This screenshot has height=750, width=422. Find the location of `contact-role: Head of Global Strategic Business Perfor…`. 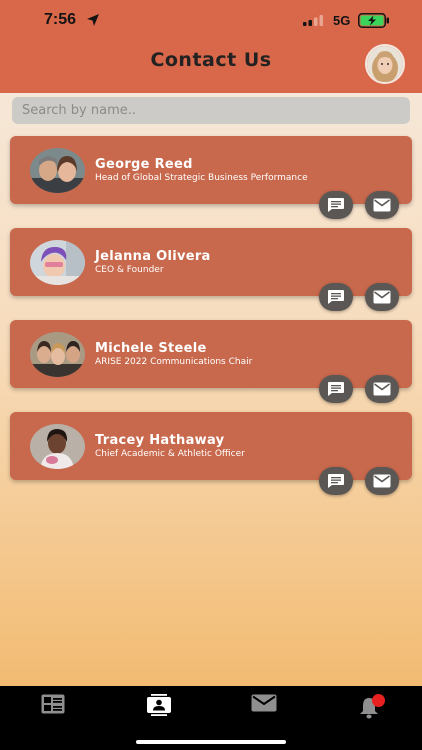

contact-role: Head of Global Strategic Business Perfor… is located at coordinates (201, 178).